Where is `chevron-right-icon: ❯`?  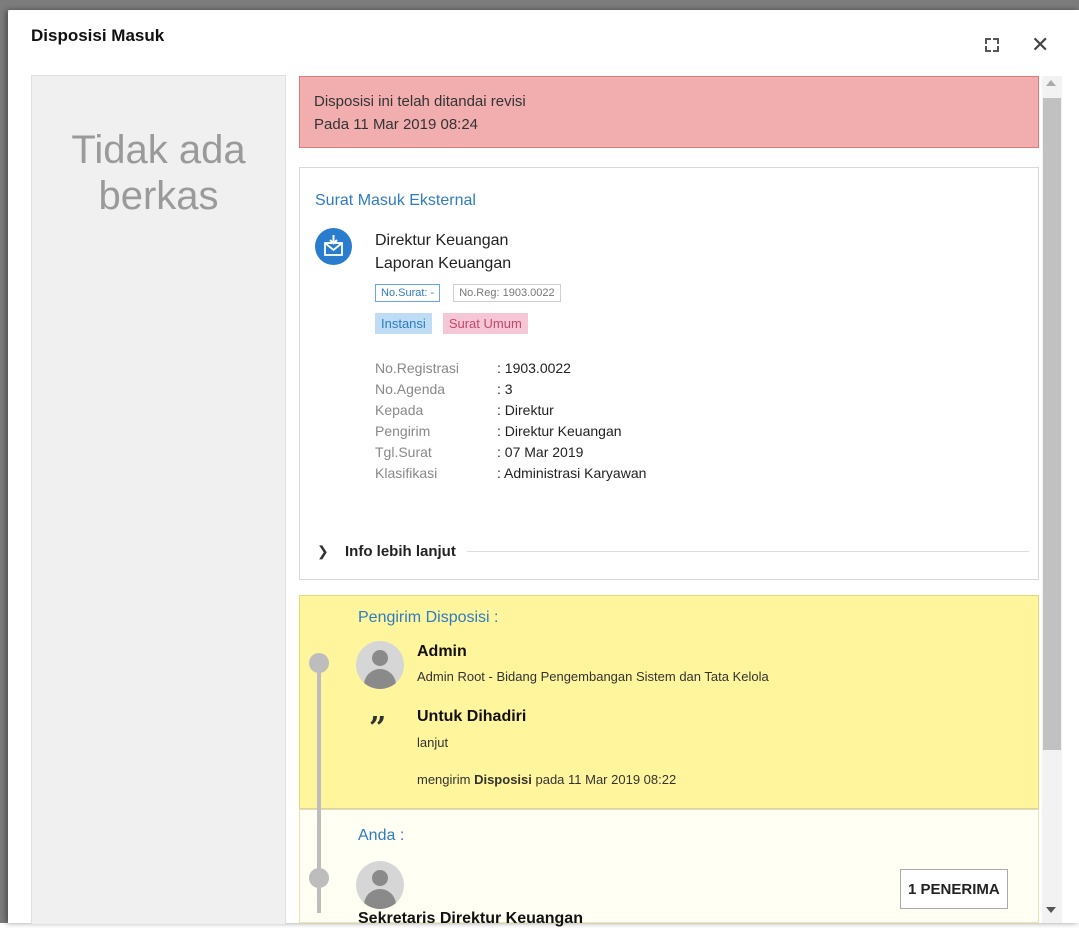
chevron-right-icon: ❯ is located at coordinates (323, 551).